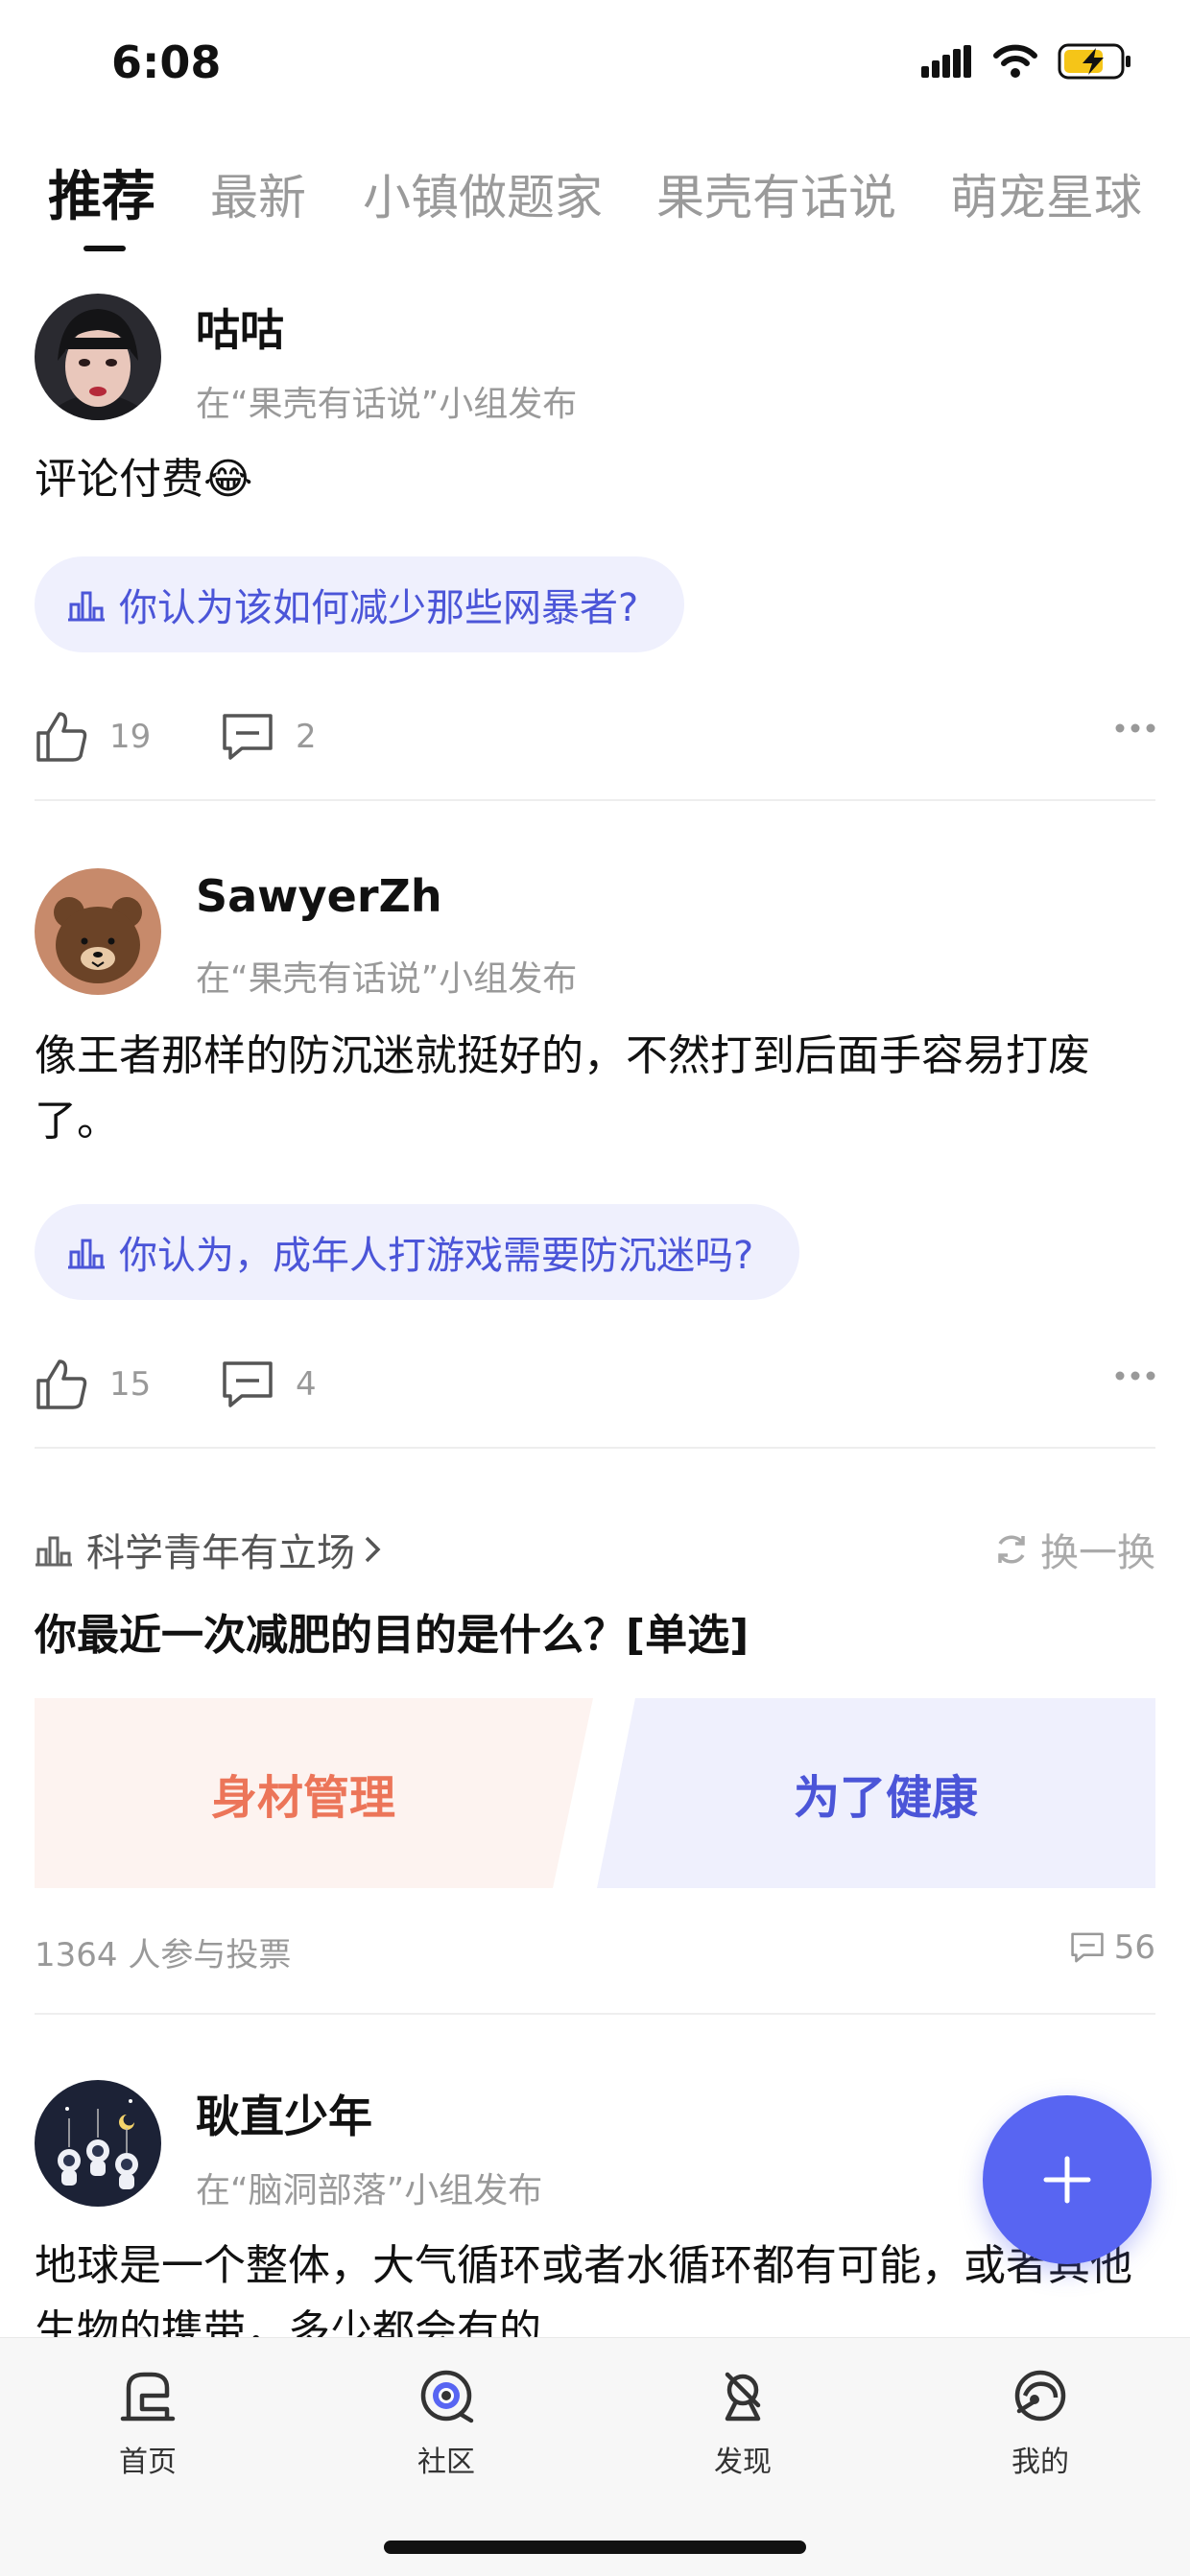 The image size is (1190, 2576). I want to click on tab-active-indicator, so click(105, 249).